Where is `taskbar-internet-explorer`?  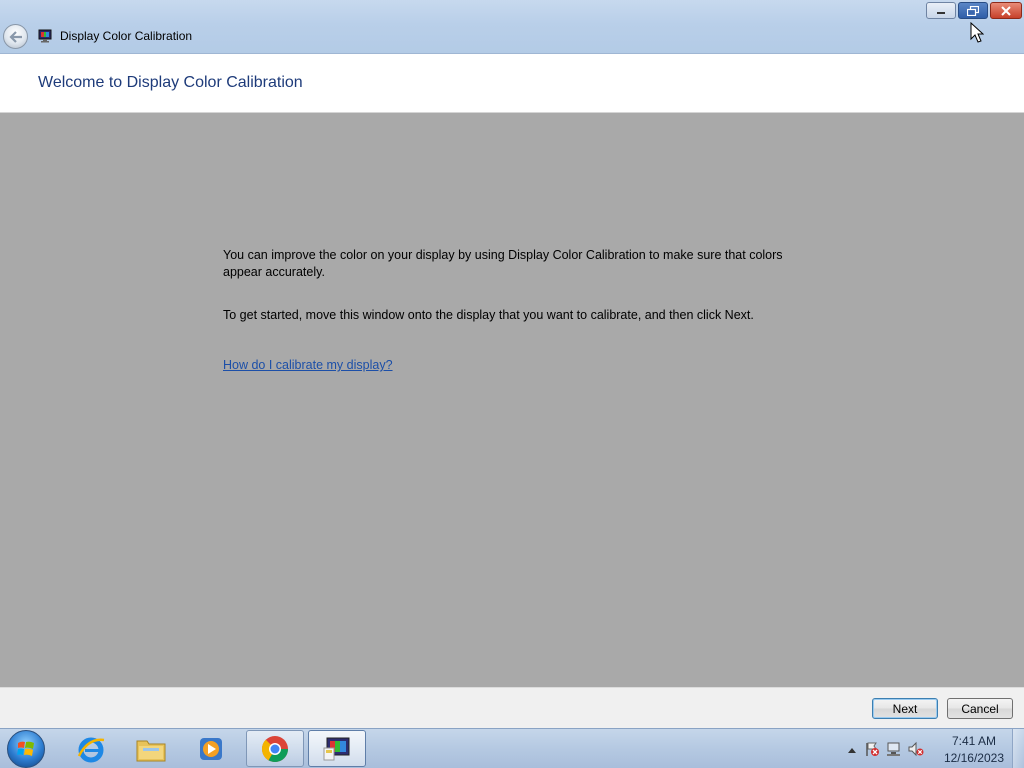
taskbar-internet-explorer is located at coordinates (91, 748).